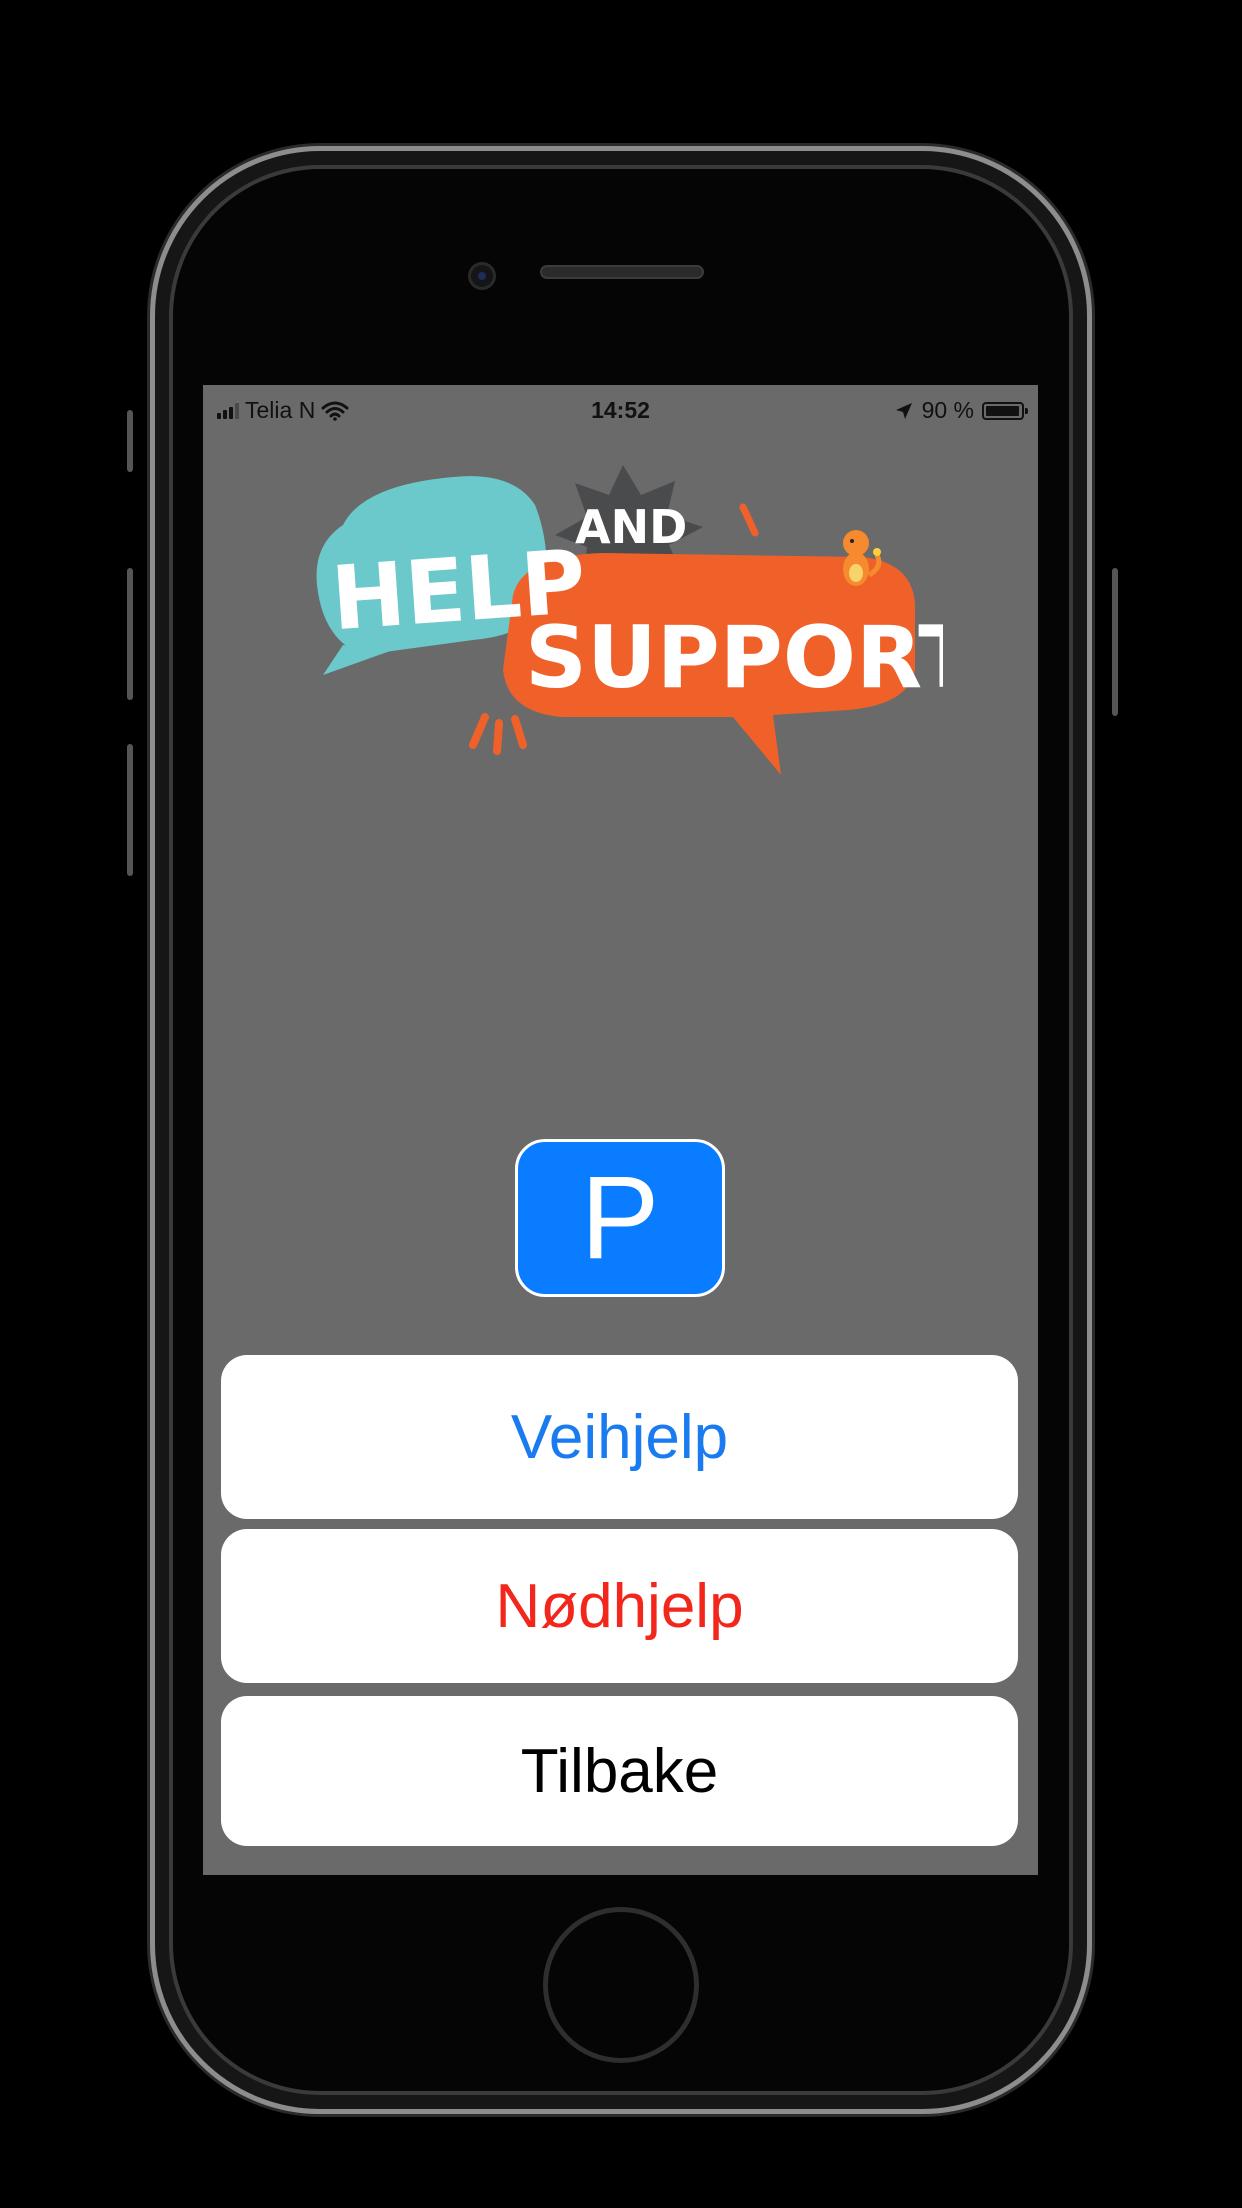  What do you see at coordinates (622, 272) in the screenshot?
I see `earpiece-speaker` at bounding box center [622, 272].